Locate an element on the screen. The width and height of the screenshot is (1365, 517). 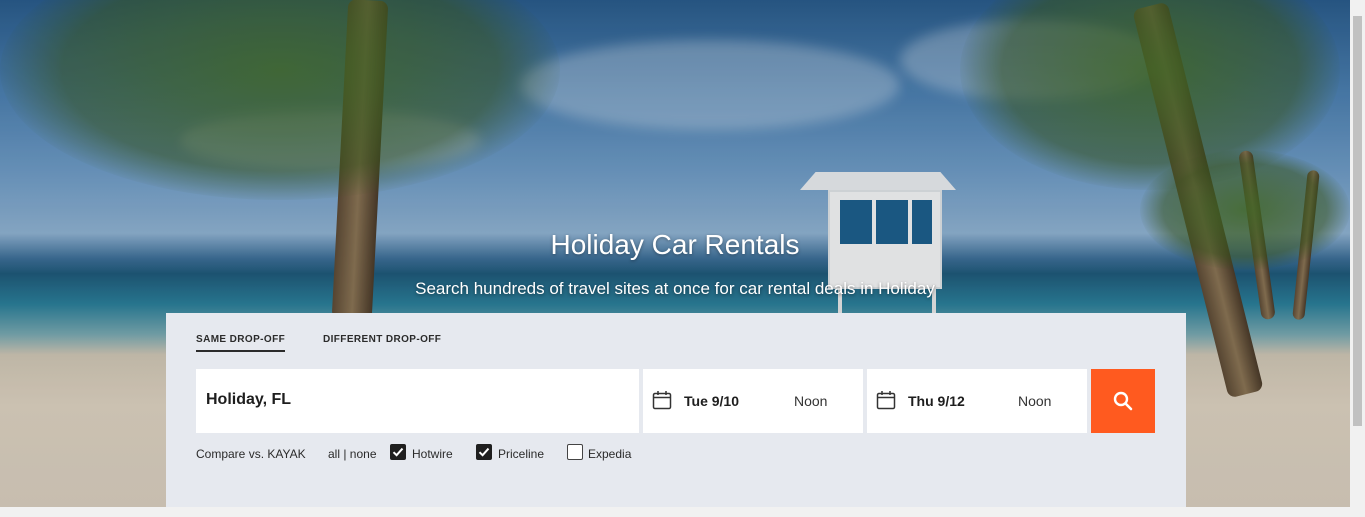
checkbox-priceline is located at coordinates (484, 452).